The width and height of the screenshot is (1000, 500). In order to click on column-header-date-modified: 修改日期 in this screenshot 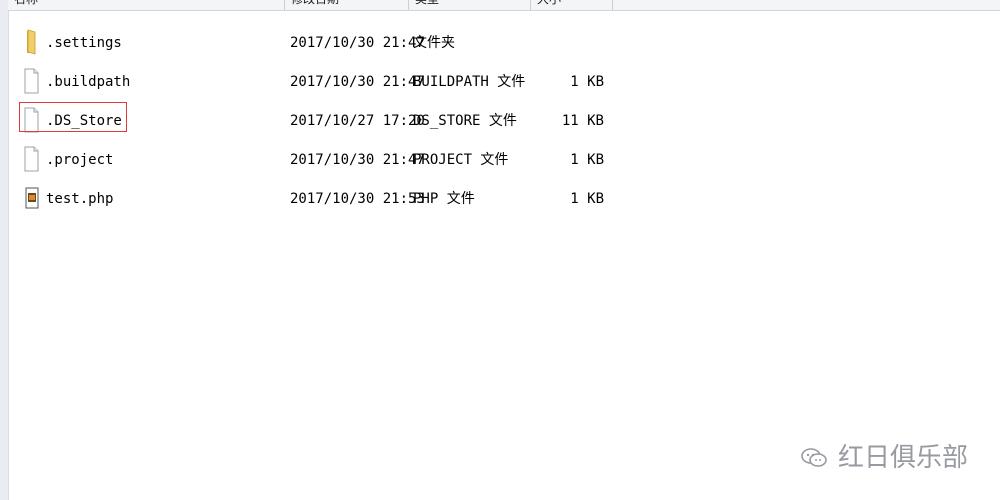, I will do `click(347, 5)`.